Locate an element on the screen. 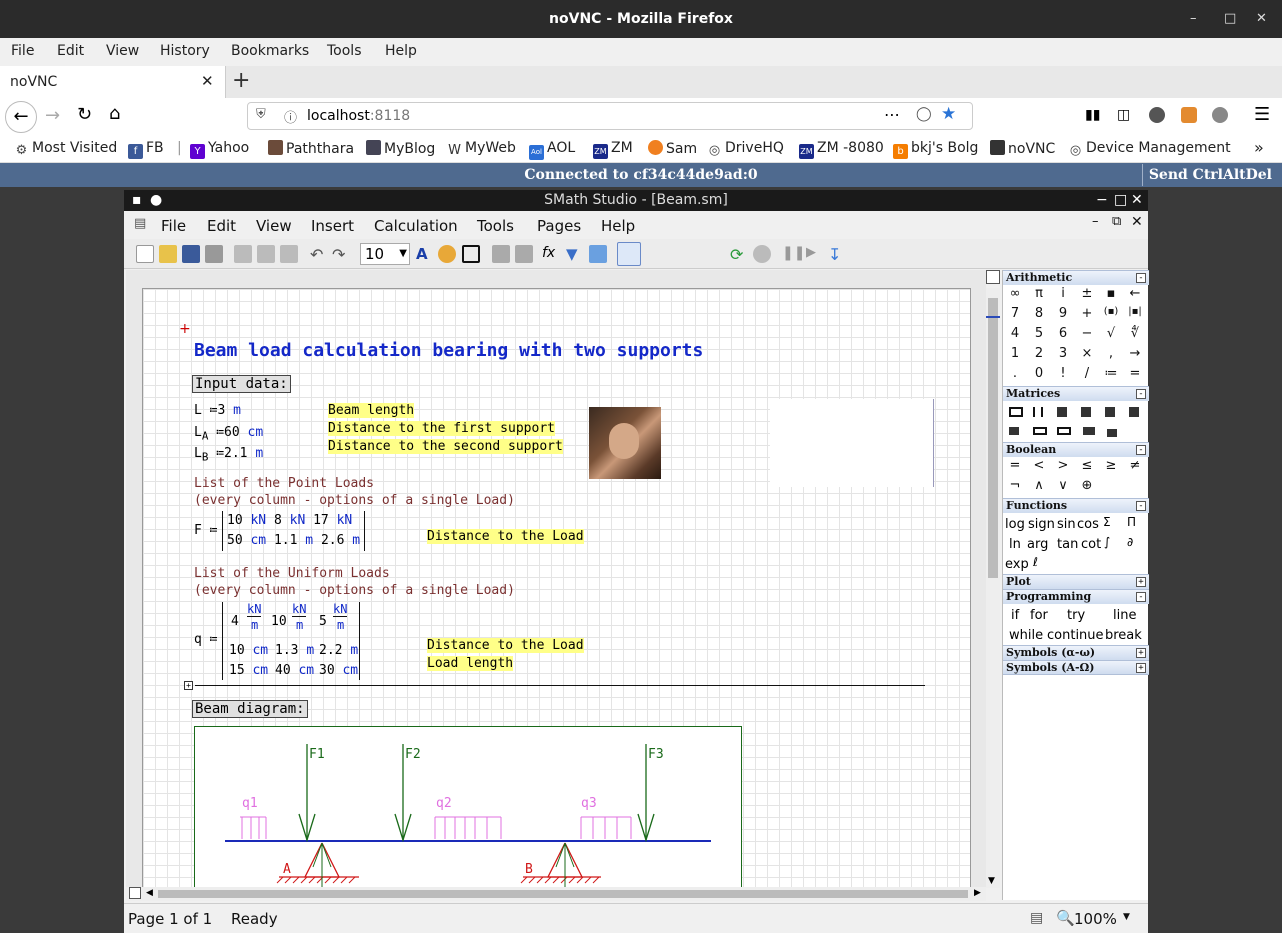 Image resolution: width=1282 pixels, height=933 pixels. palette-button: ∧ is located at coordinates (1039, 485).